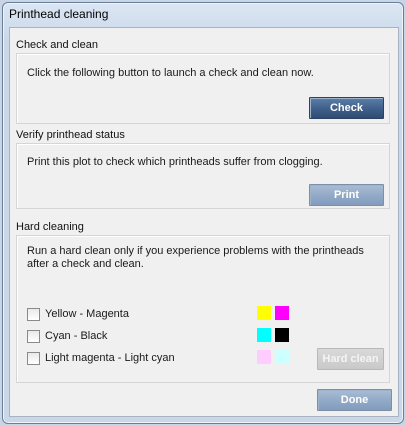  What do you see at coordinates (264, 313) in the screenshot?
I see `yellow-swatch` at bounding box center [264, 313].